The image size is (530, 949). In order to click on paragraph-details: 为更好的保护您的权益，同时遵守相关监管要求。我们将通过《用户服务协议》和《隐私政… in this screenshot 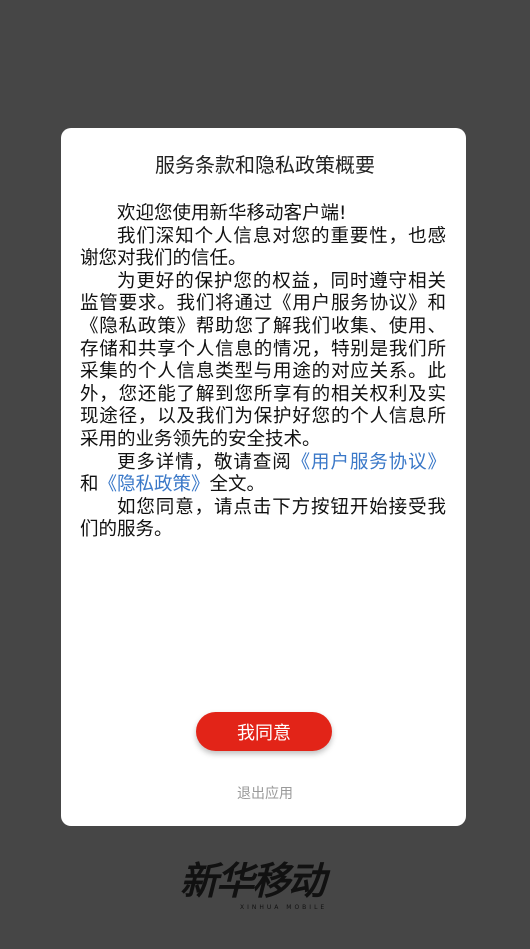, I will do `click(263, 360)`.